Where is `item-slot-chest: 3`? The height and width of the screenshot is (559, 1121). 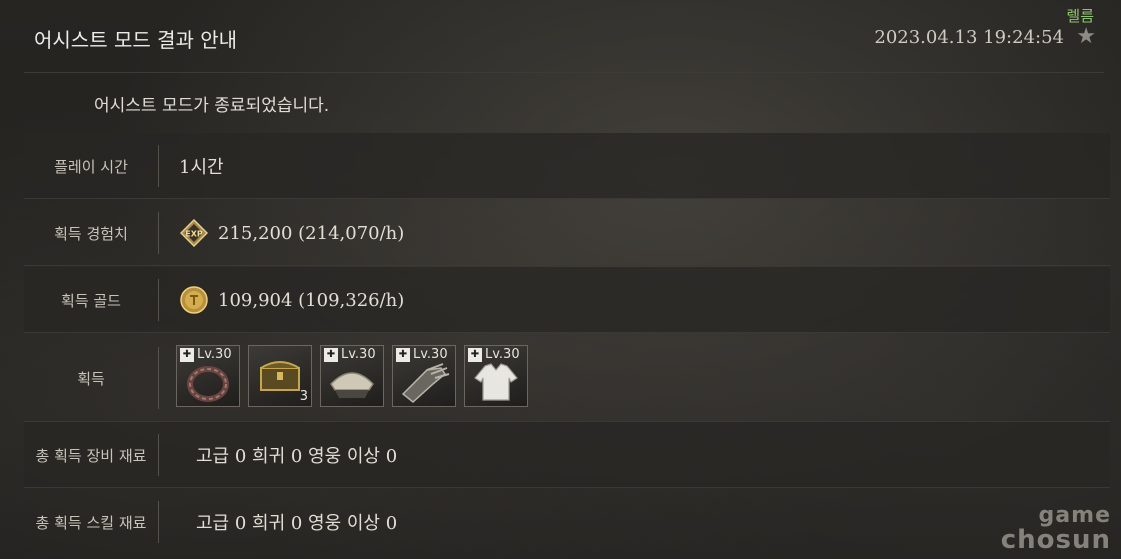 item-slot-chest: 3 is located at coordinates (280, 376).